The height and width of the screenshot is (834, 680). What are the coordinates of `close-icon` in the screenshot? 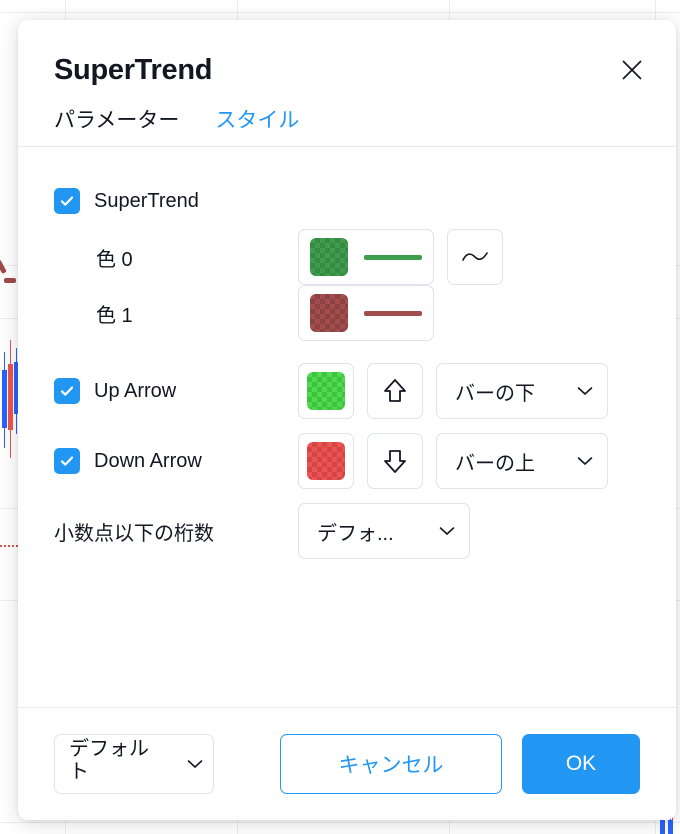 It's located at (632, 70).